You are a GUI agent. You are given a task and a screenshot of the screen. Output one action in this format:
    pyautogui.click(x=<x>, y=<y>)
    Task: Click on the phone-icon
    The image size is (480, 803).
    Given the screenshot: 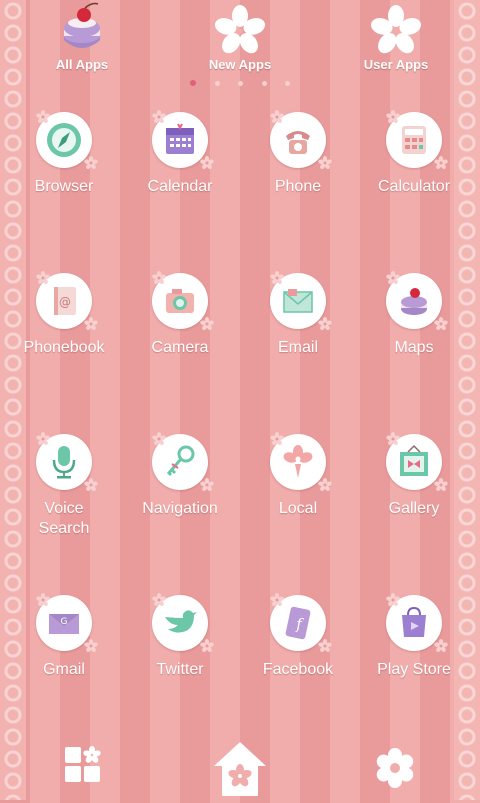 What is the action you would take?
    pyautogui.click(x=298, y=142)
    